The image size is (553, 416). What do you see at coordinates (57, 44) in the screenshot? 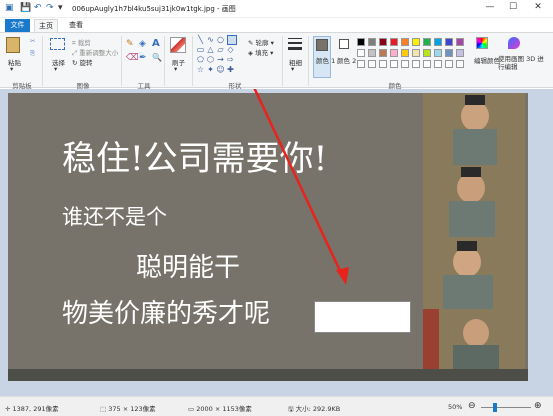
I see `select-icon` at bounding box center [57, 44].